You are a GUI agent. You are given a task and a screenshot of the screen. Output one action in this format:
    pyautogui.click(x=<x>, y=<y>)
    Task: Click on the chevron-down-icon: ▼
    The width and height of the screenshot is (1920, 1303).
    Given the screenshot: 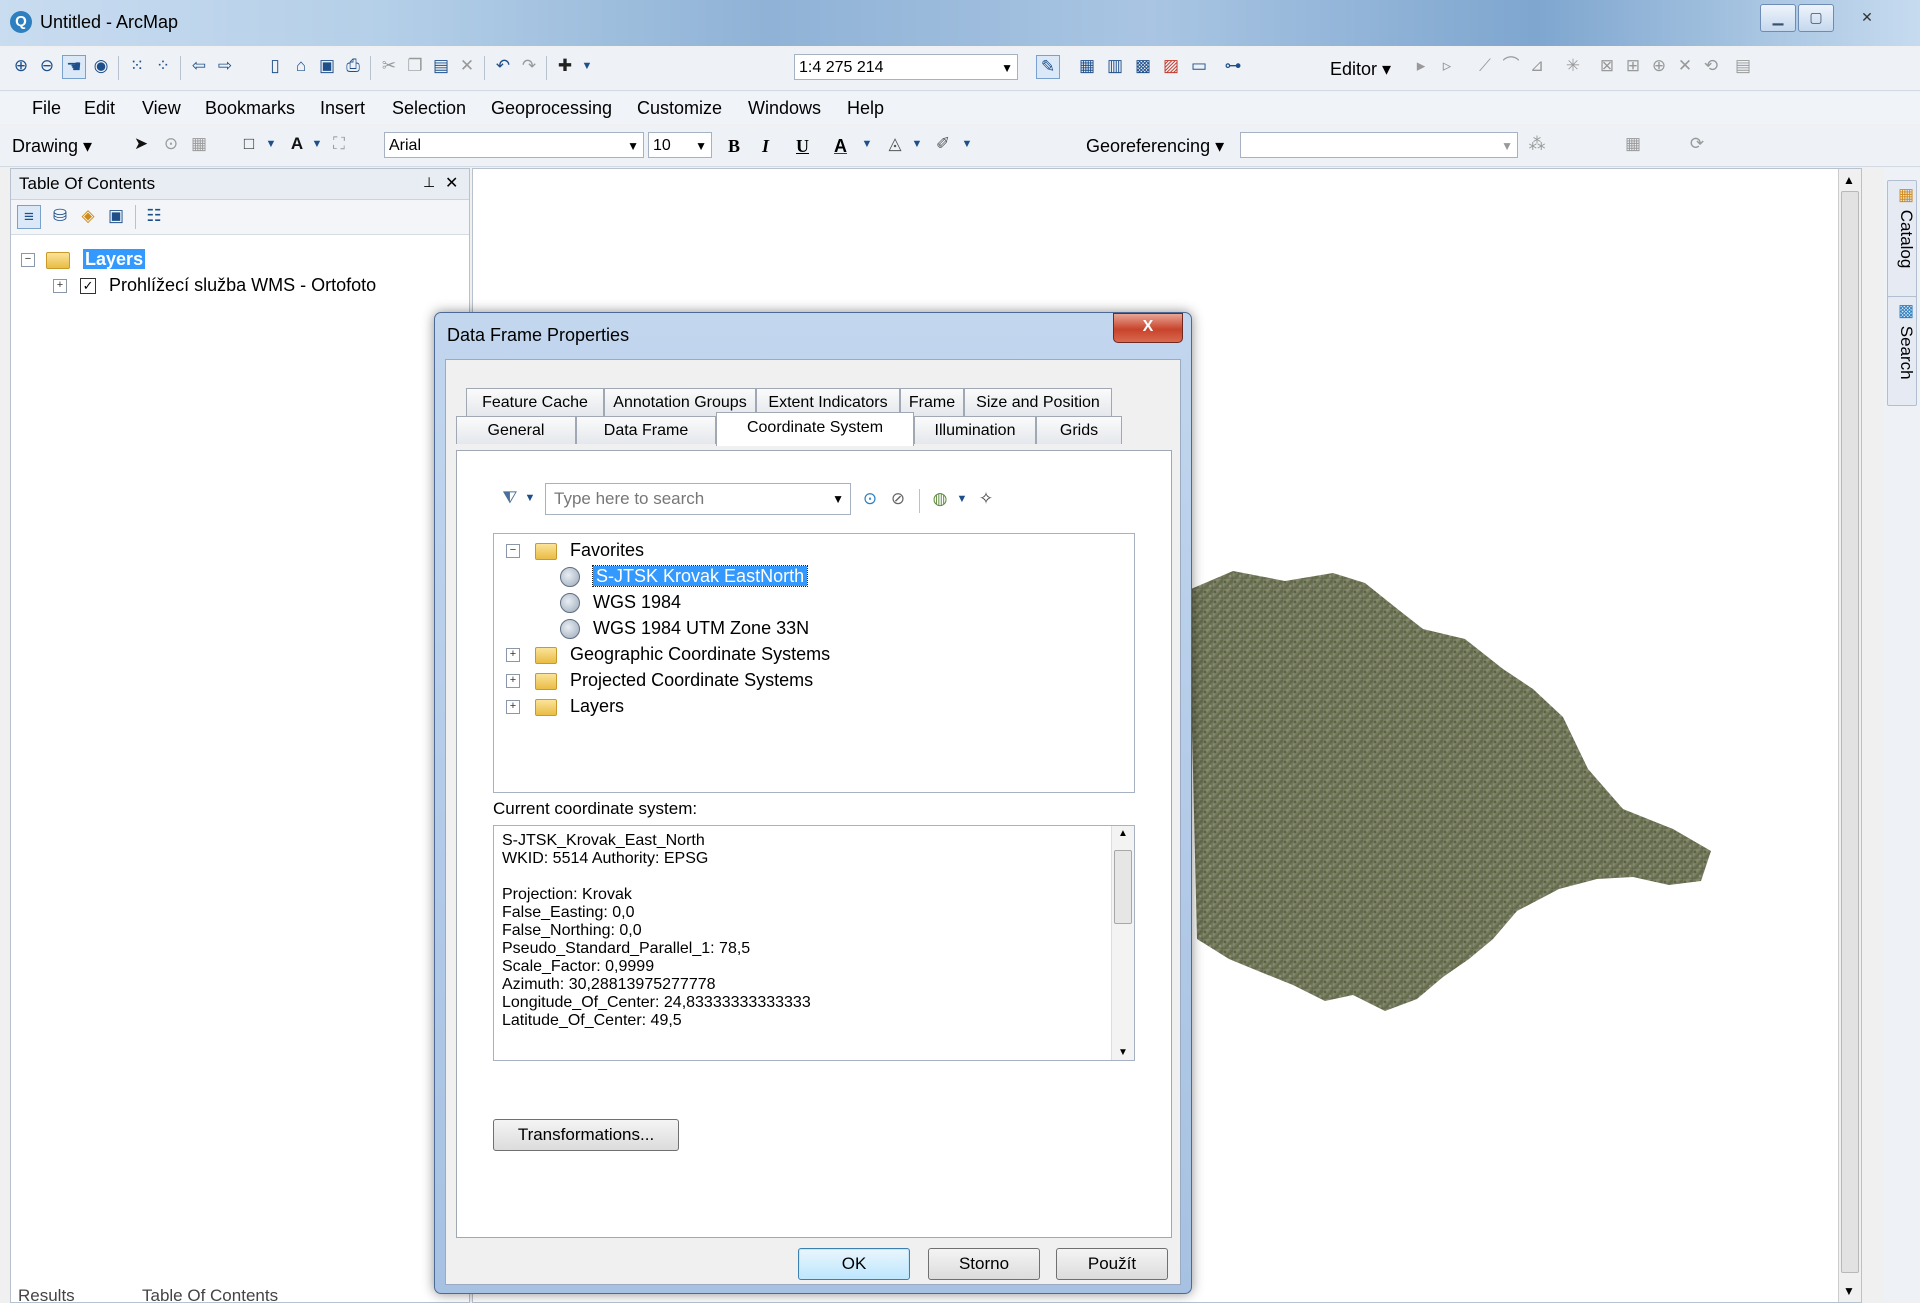 What is the action you would take?
    pyautogui.click(x=838, y=499)
    